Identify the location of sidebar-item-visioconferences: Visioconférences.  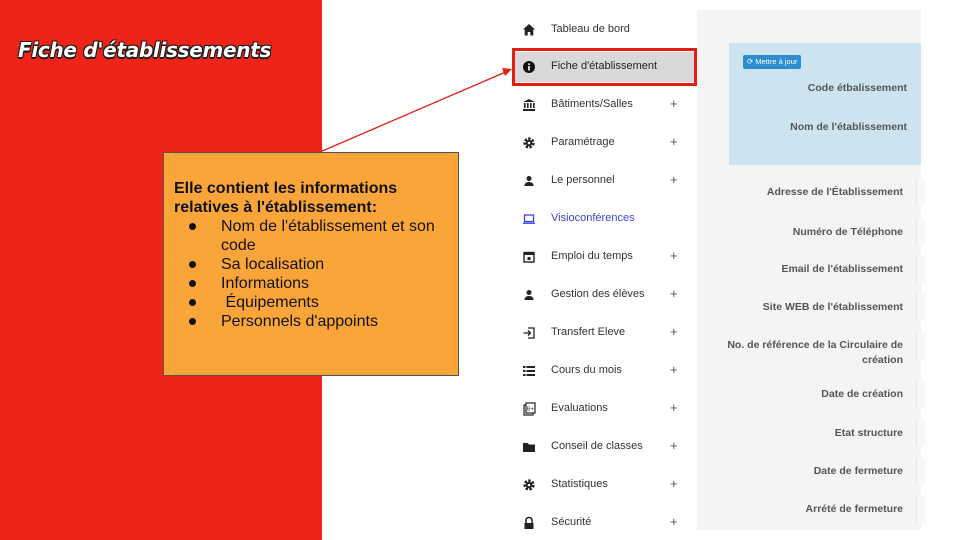
(604, 219).